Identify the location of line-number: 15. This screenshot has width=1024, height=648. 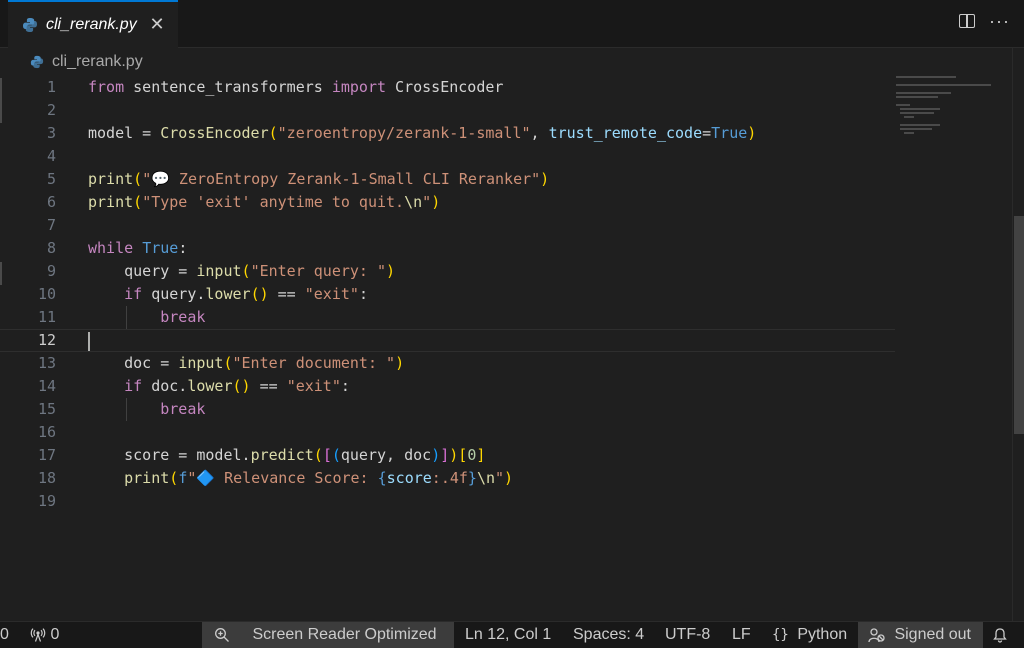
(46, 409).